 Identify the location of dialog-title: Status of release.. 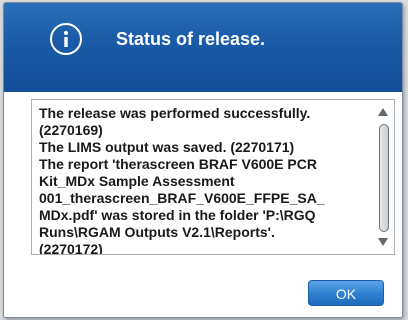
(191, 39).